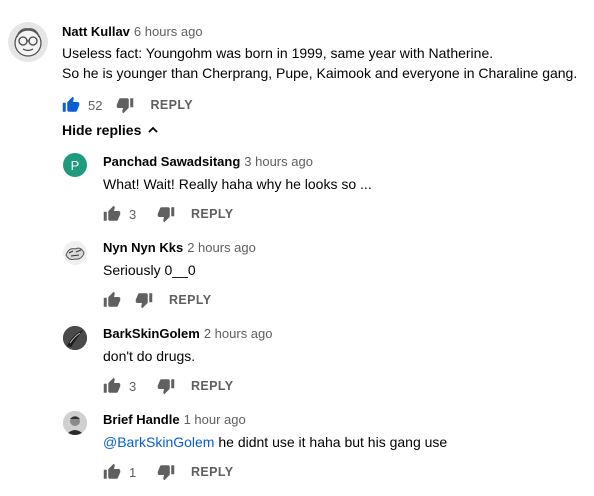 The width and height of the screenshot is (594, 496). I want to click on avatar-letter: P, so click(75, 165).